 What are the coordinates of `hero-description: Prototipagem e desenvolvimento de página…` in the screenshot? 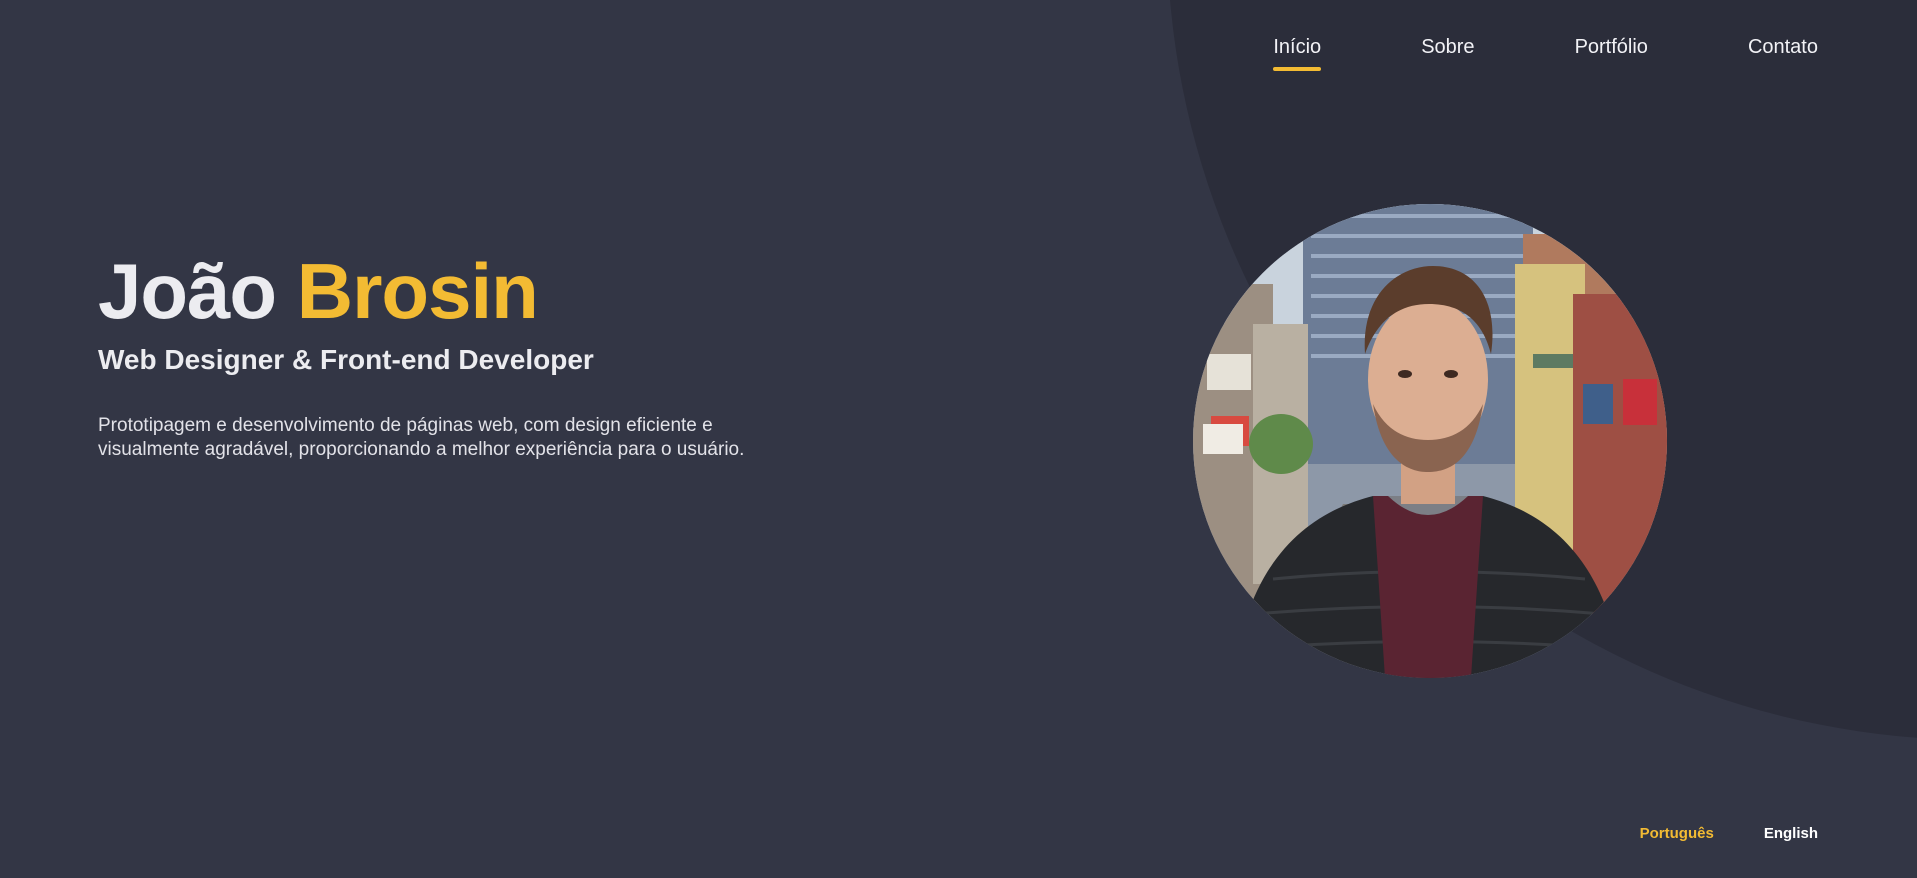 It's located at (421, 437).